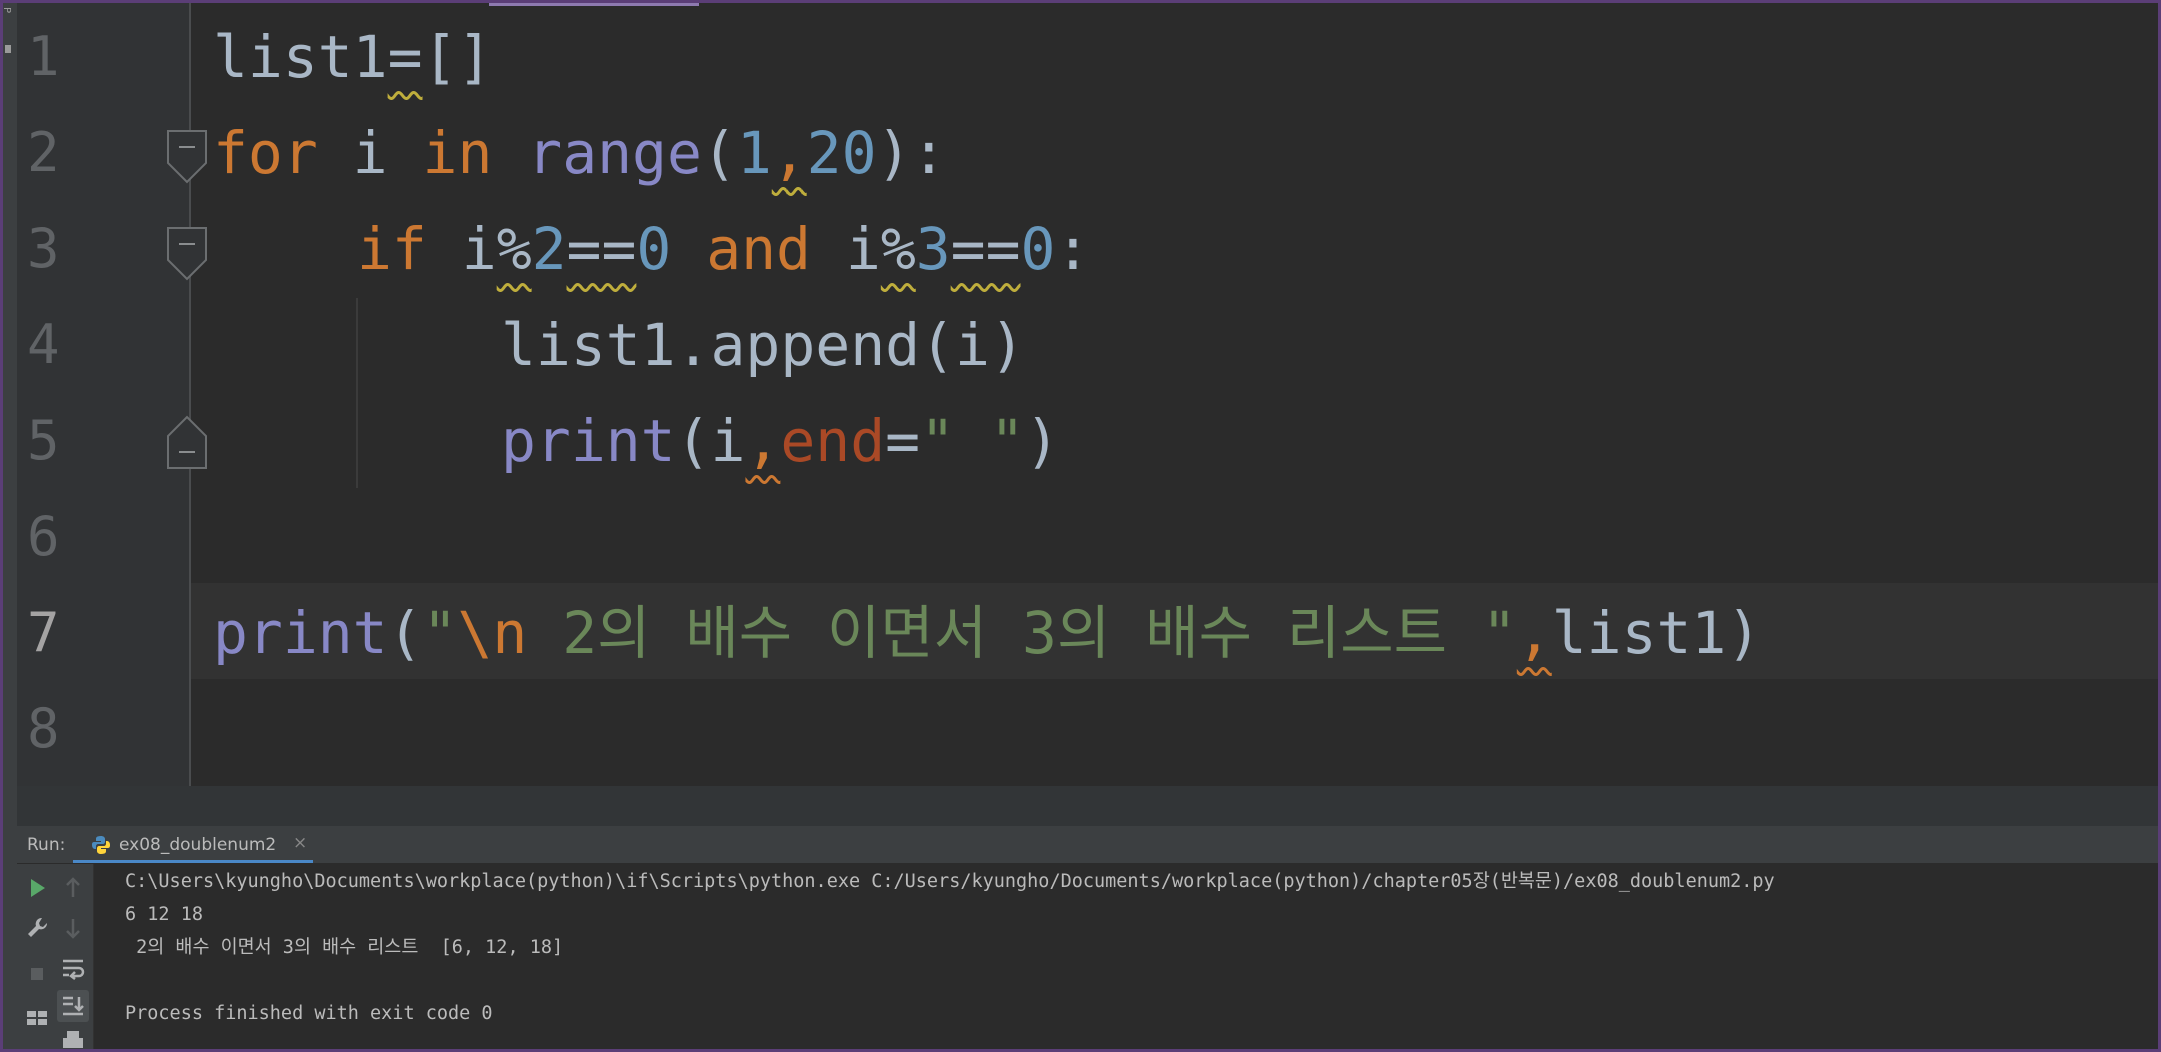 This screenshot has height=1052, width=2161. Describe the element at coordinates (103, 394) in the screenshot. I see `line-number-gutter: 1 2 3 4 5 6 7 8` at that location.